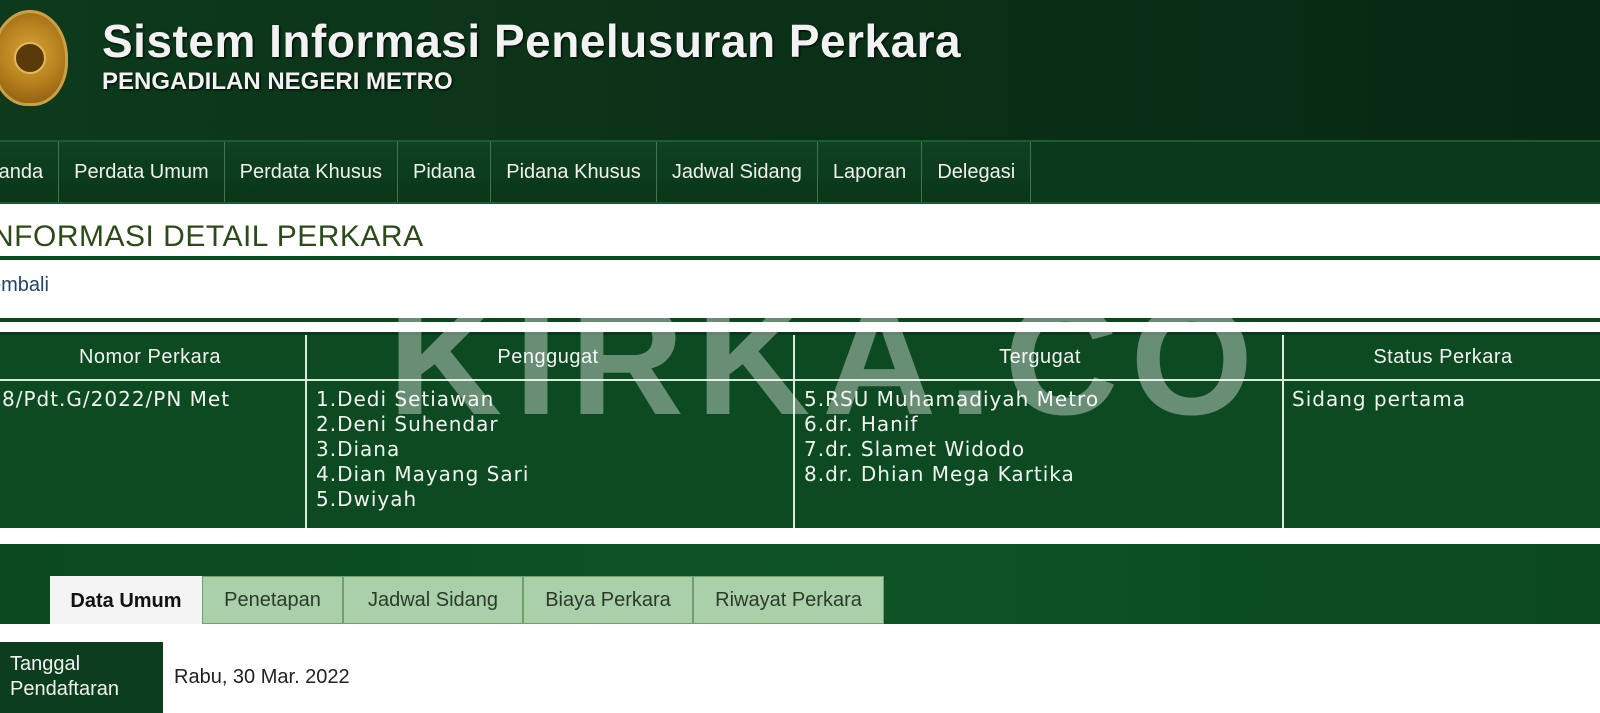  Describe the element at coordinates (800, 291) in the screenshot. I see `back-row: embali` at that location.